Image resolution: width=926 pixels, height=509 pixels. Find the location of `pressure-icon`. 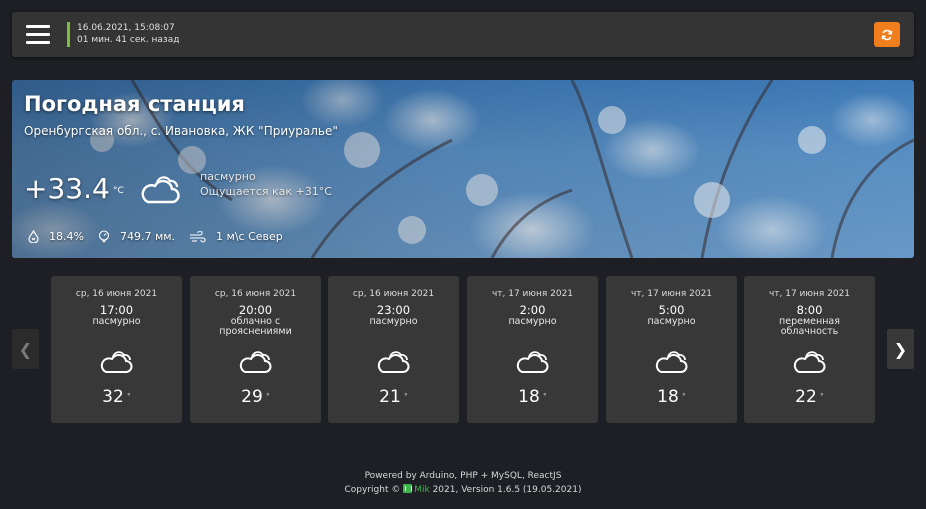

pressure-icon is located at coordinates (104, 236).